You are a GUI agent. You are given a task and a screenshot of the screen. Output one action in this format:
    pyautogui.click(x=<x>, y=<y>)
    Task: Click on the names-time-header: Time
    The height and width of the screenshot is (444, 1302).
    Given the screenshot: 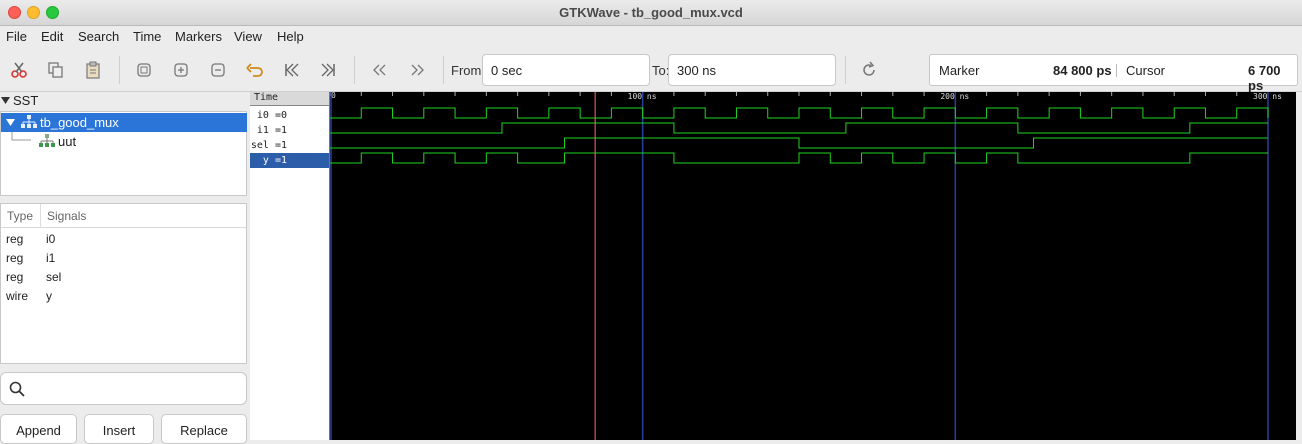 What is the action you would take?
    pyautogui.click(x=289, y=99)
    